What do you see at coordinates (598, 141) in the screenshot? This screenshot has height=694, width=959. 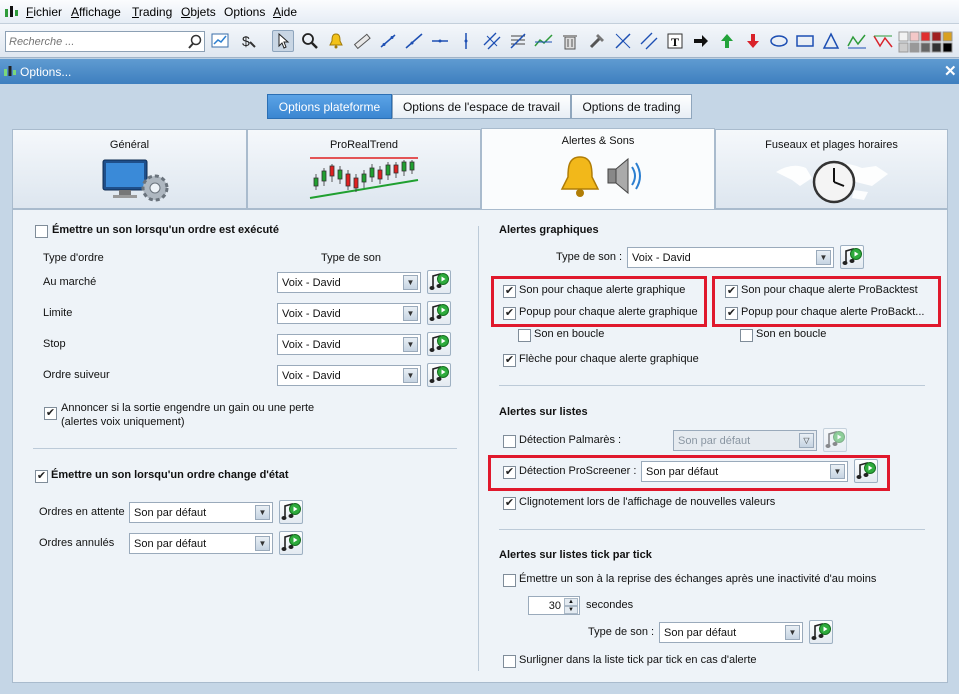 I see `tab-label: Alertes & Sons` at bounding box center [598, 141].